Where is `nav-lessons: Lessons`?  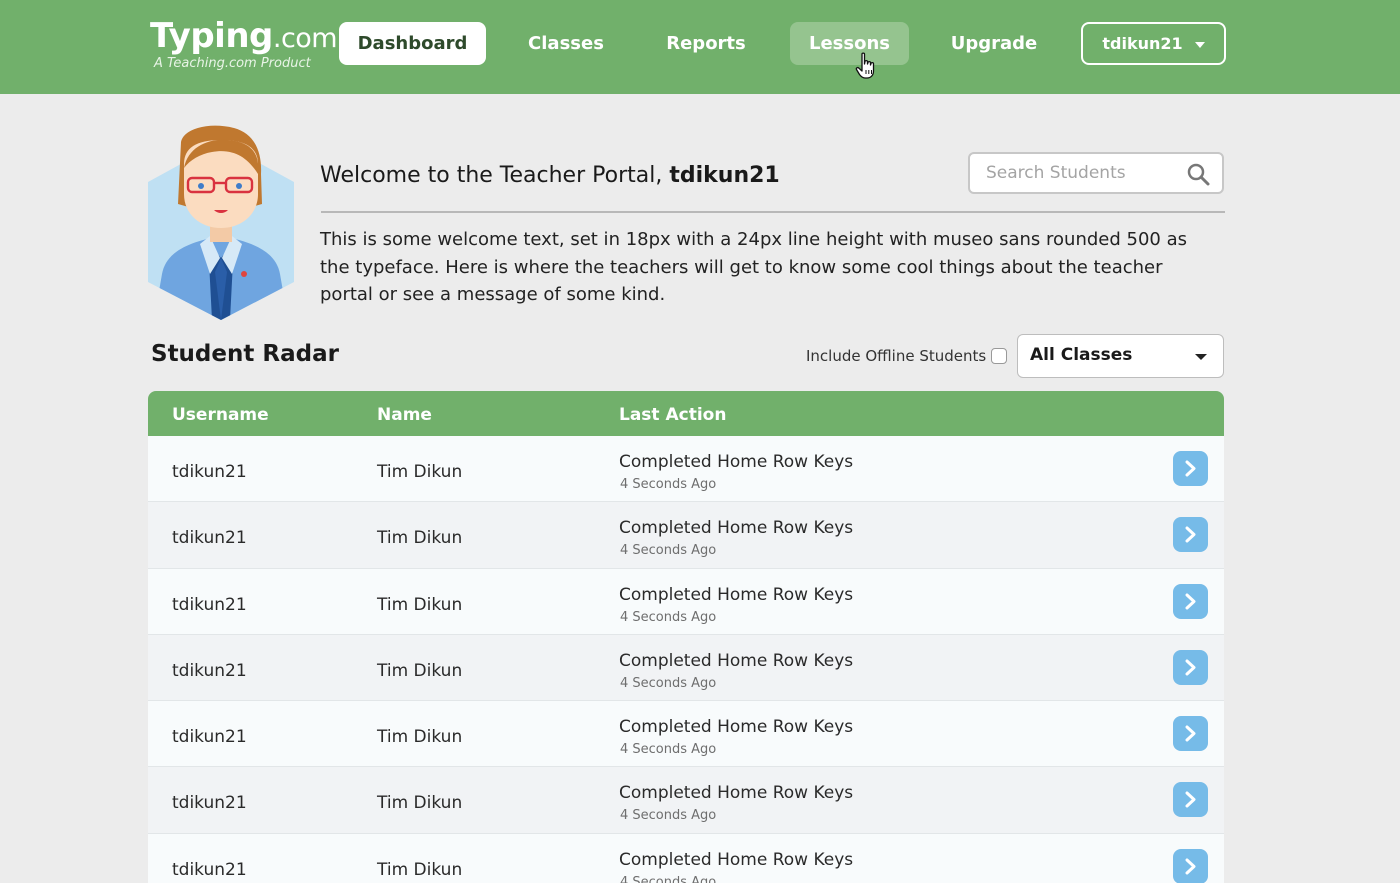
nav-lessons: Lessons is located at coordinates (849, 43).